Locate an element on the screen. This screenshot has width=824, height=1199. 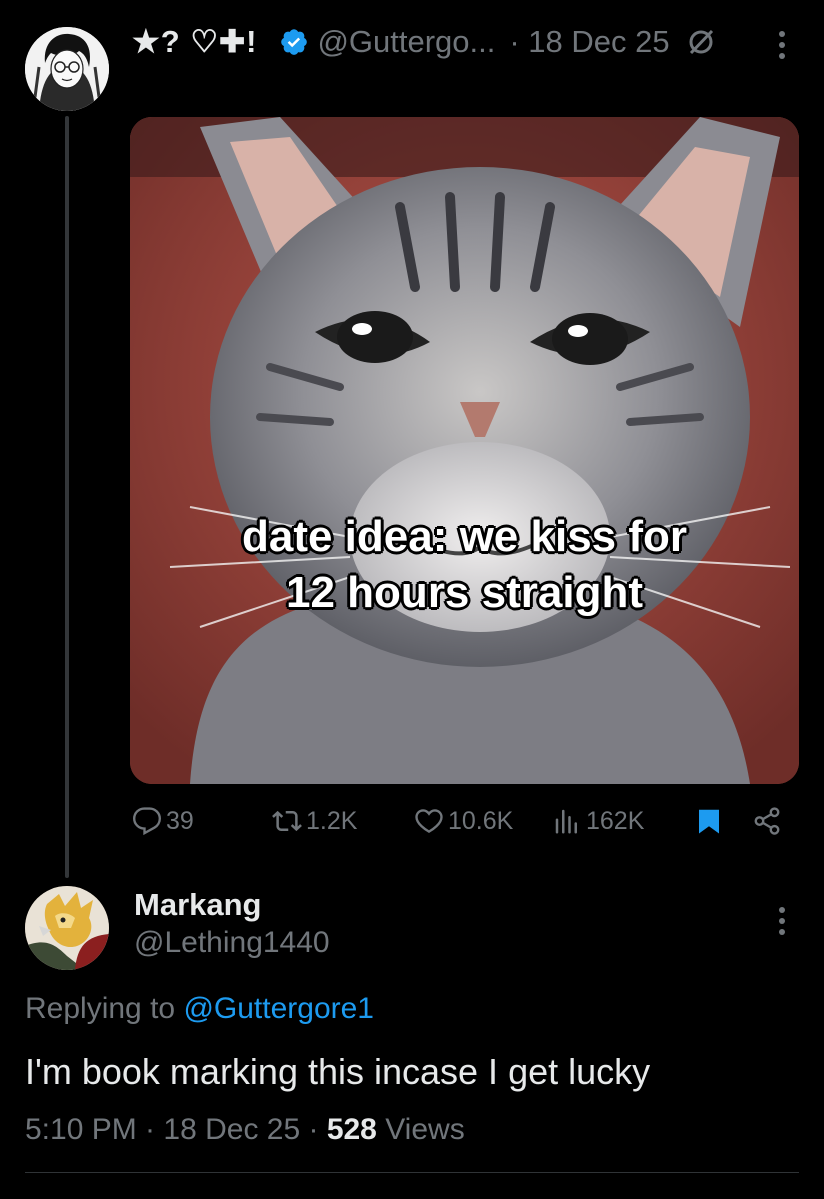
media-caption: date idea: we kiss for 12 hours straight is located at coordinates (464, 565).